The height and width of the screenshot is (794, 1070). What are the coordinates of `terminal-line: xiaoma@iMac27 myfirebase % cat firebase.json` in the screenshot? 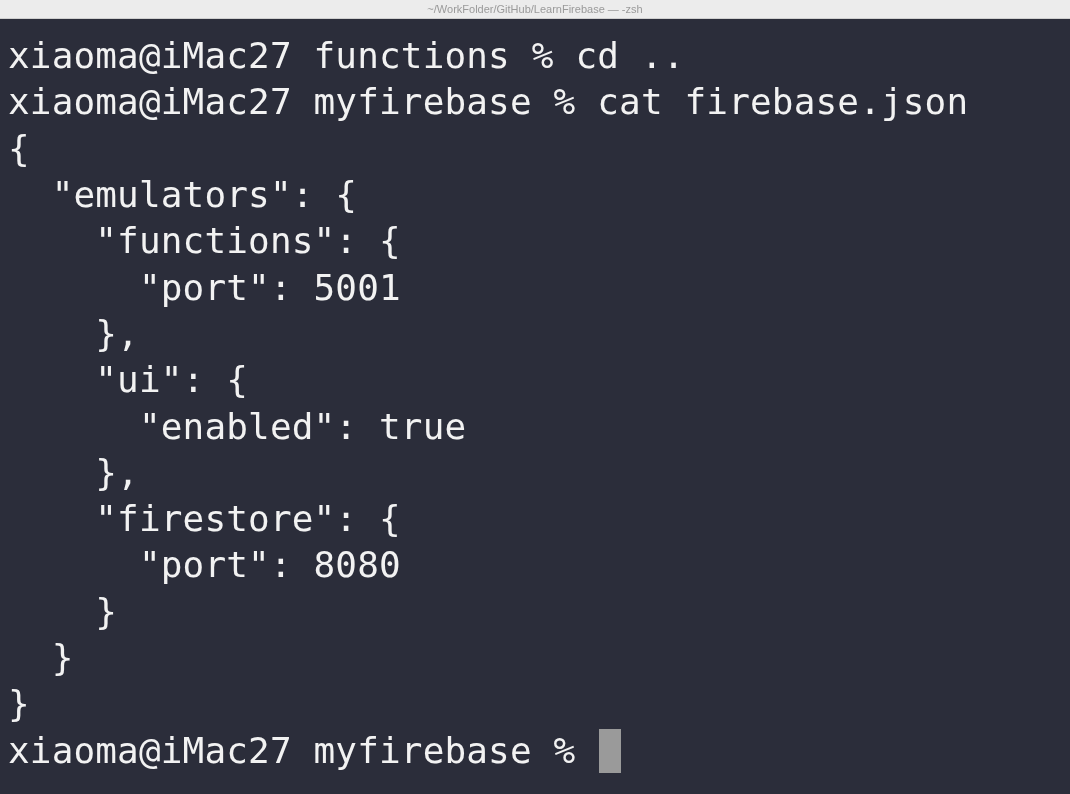 It's located at (488, 102).